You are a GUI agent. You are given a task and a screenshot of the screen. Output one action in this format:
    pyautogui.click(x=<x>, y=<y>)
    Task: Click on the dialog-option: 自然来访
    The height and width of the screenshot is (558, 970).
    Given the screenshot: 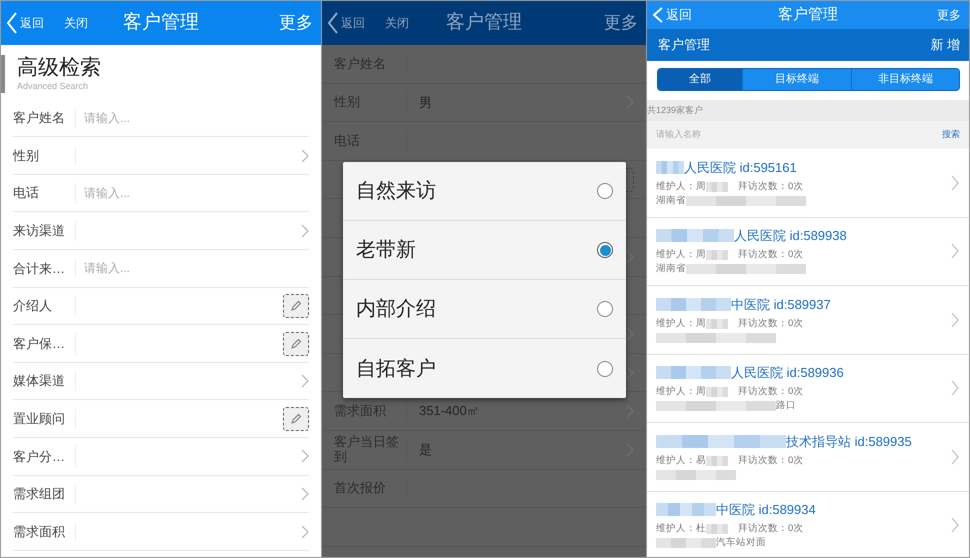 What is the action you would take?
    pyautogui.click(x=484, y=191)
    